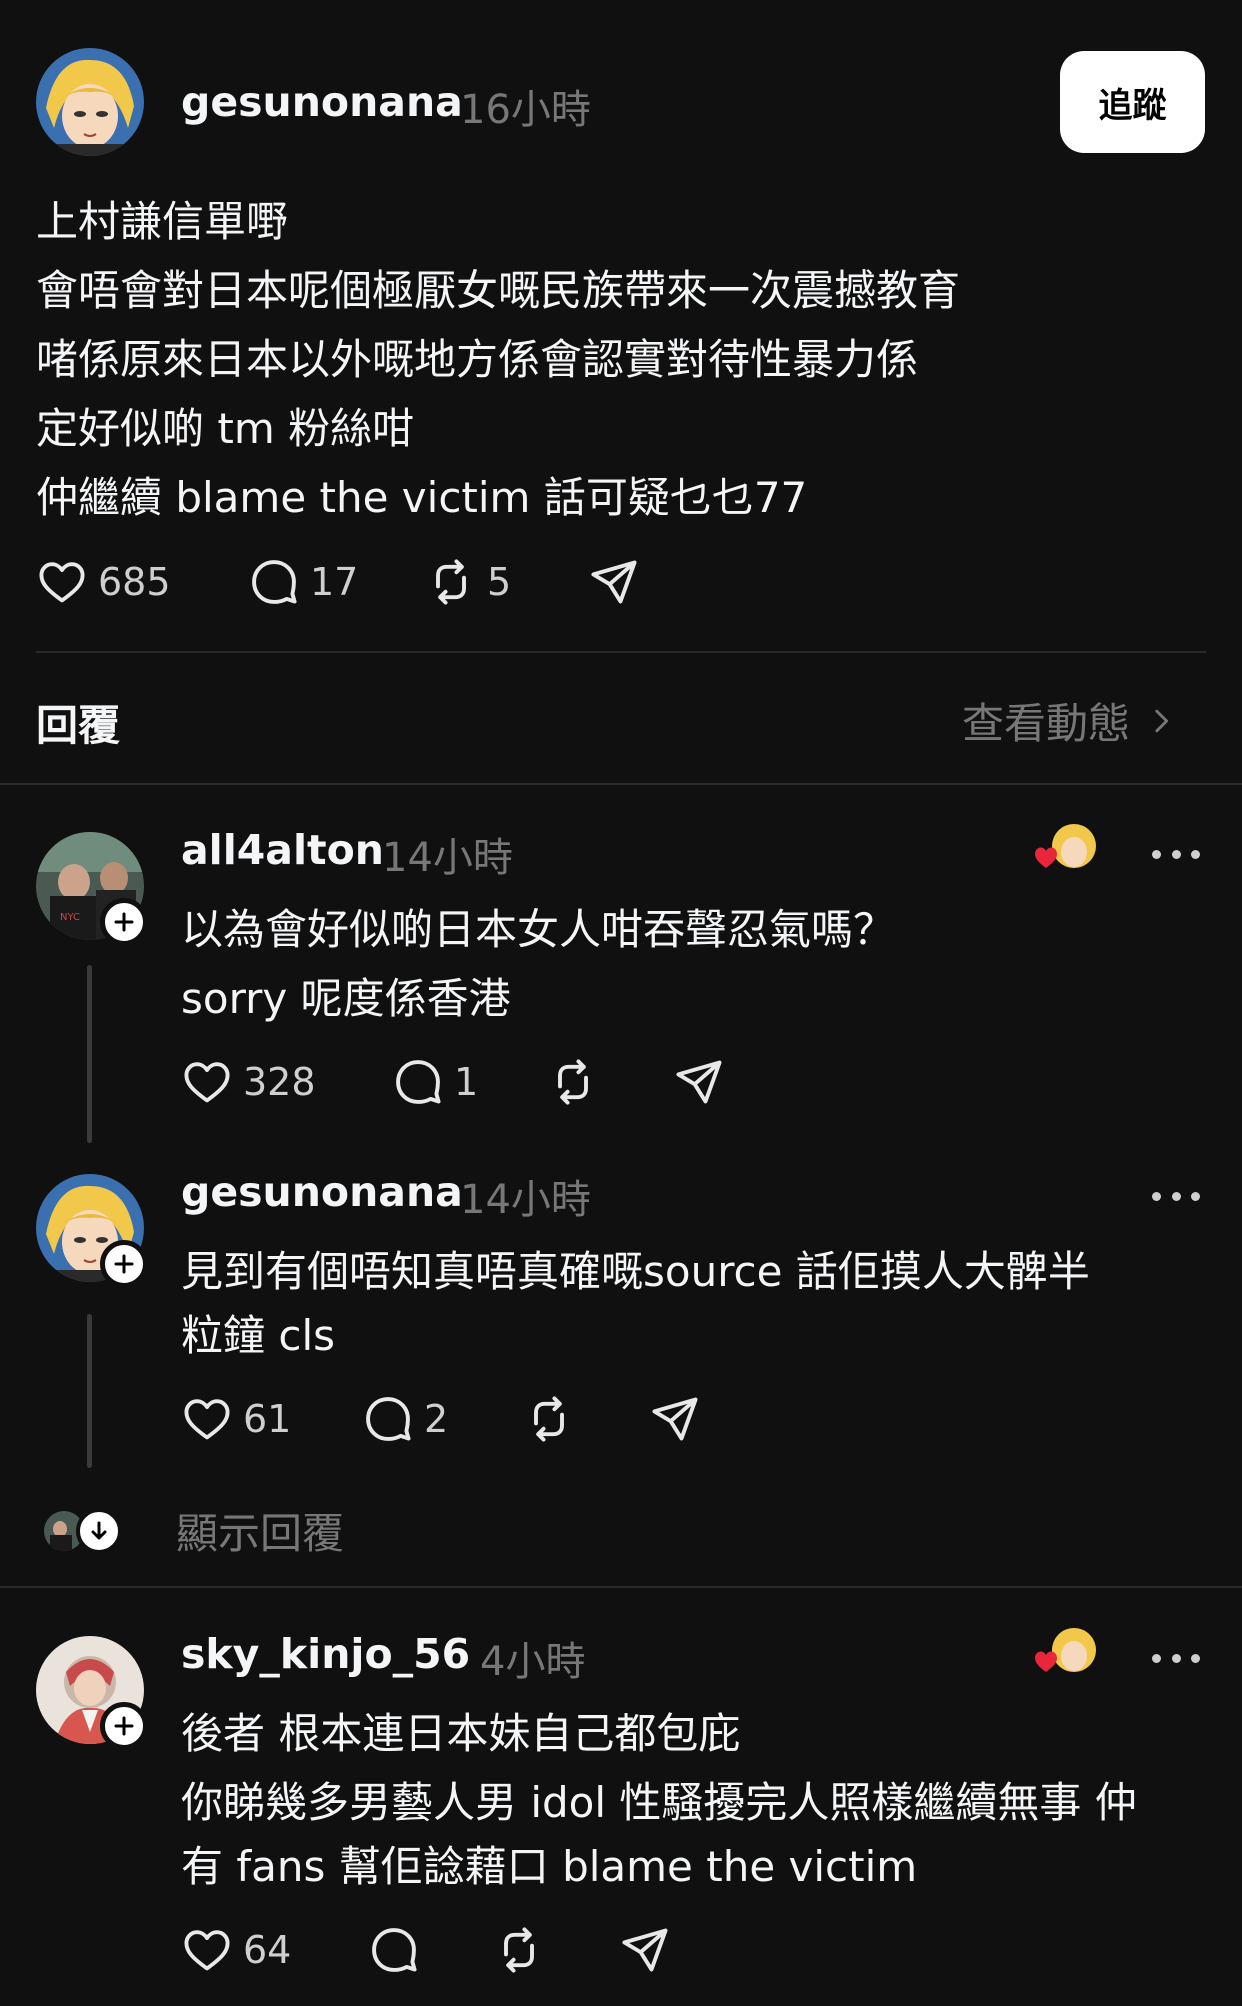  Describe the element at coordinates (267, 1950) in the screenshot. I see `like-count: 64` at that location.